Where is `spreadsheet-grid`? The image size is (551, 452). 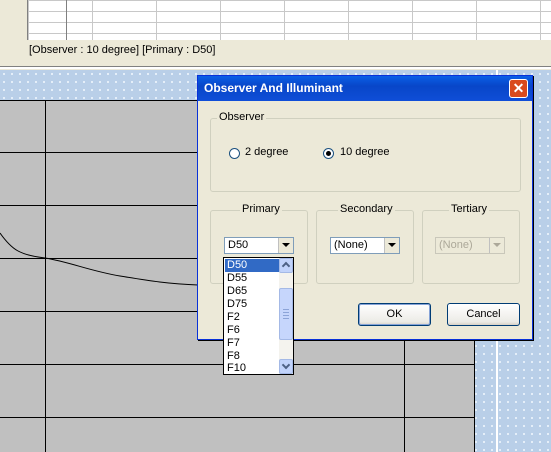
spreadsheet-grid is located at coordinates (289, 20).